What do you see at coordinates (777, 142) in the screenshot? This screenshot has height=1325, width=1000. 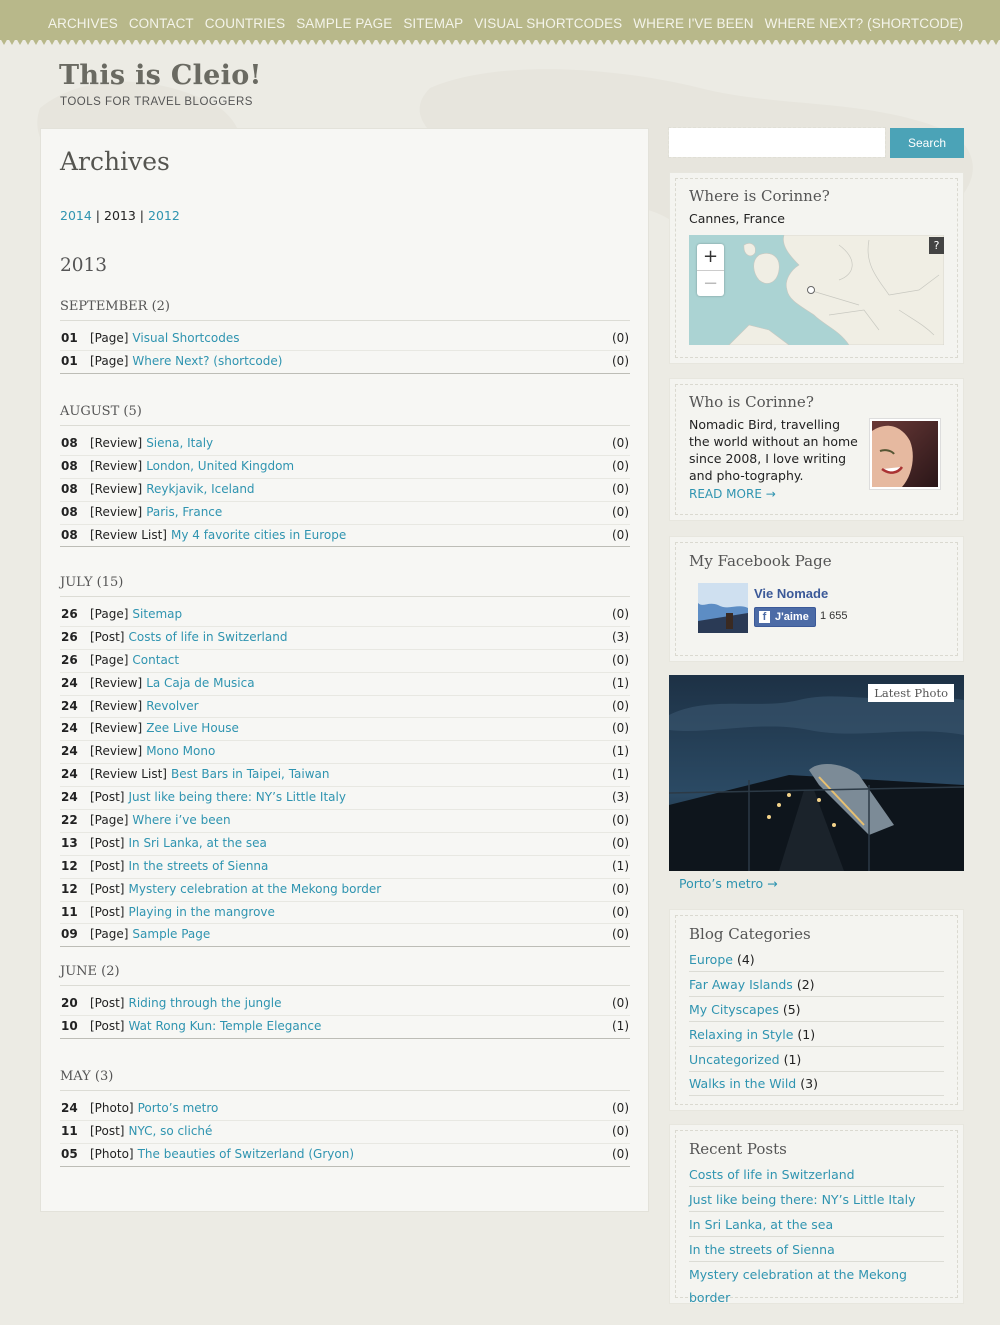 I see `search-input` at bounding box center [777, 142].